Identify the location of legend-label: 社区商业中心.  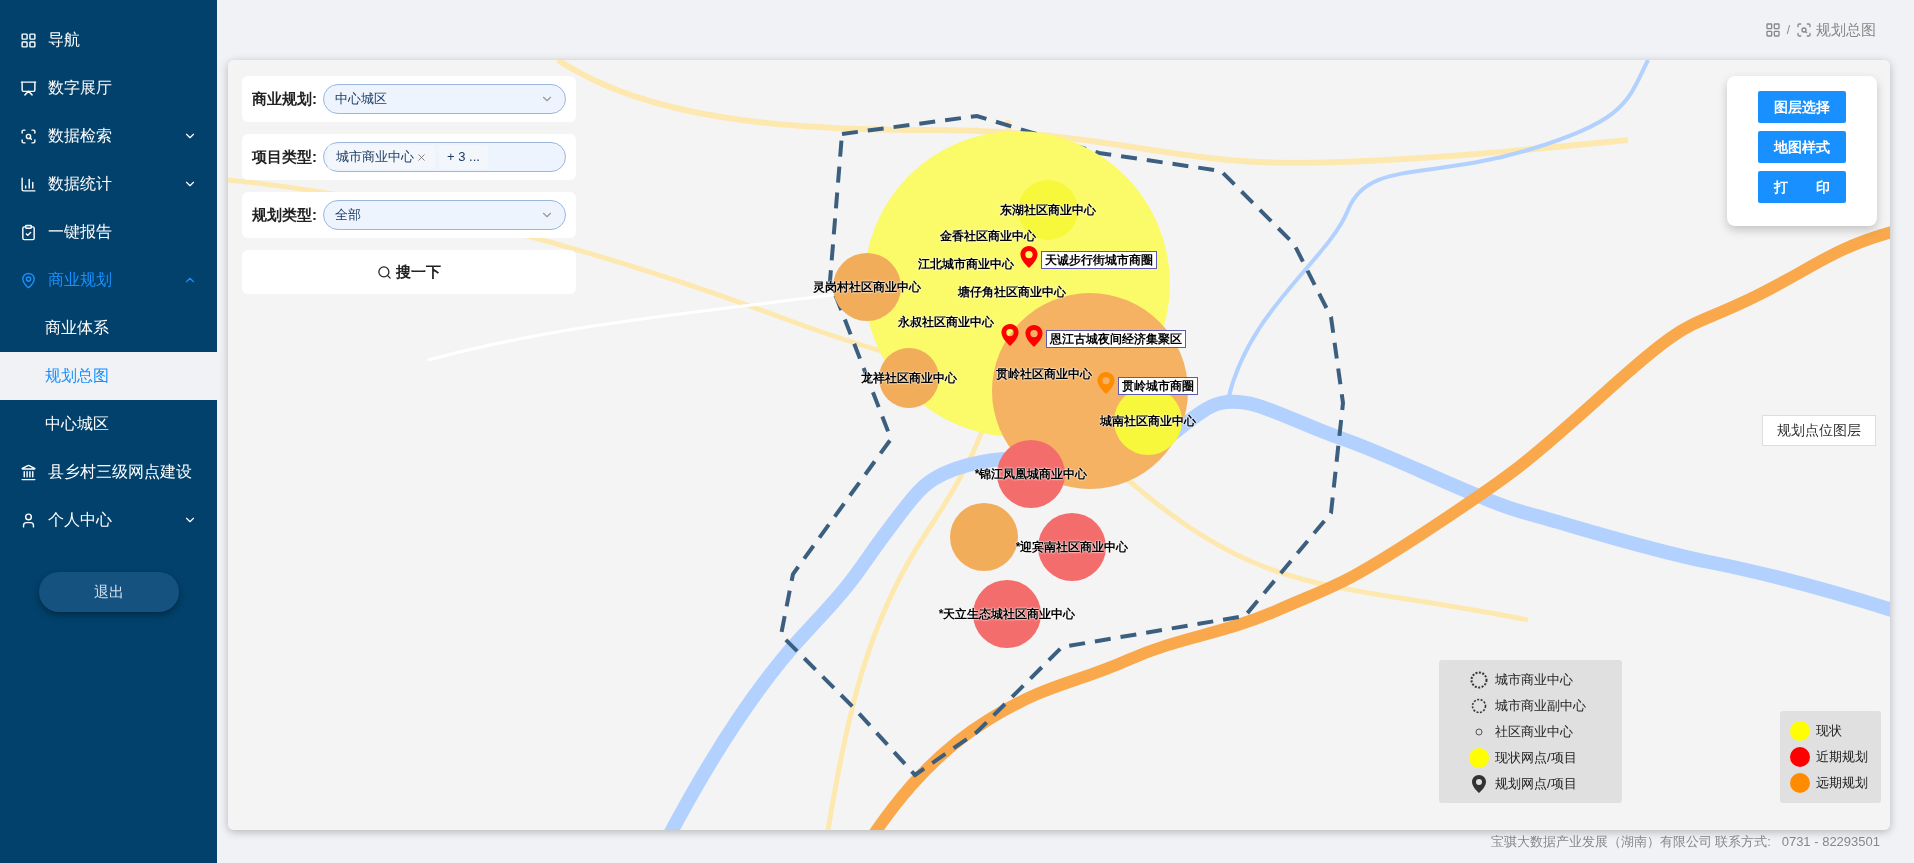
(1534, 731).